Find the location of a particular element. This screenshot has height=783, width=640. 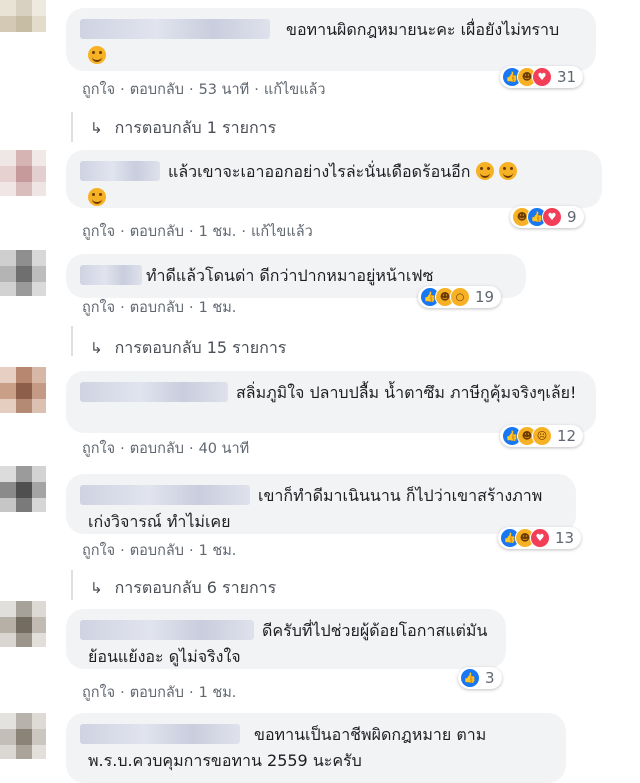

reaction-summary: 👍 ☻ ♥ 31 is located at coordinates (542, 77).